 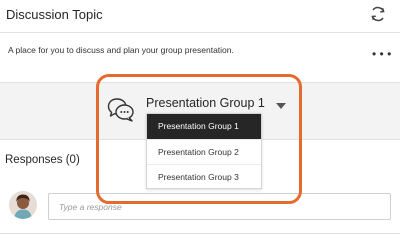 I want to click on avatar, so click(x=23, y=205).